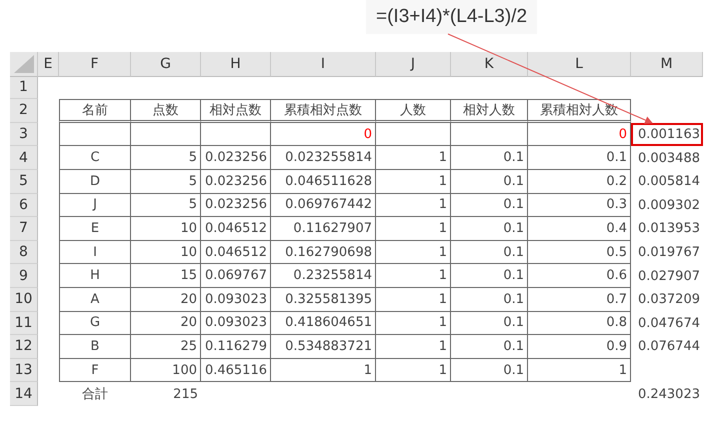 The image size is (710, 422). What do you see at coordinates (24, 111) in the screenshot?
I see `row-header: 2` at bounding box center [24, 111].